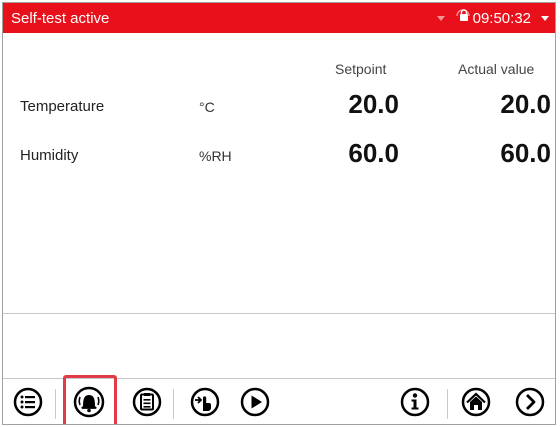 This screenshot has height=427, width=560. Describe the element at coordinates (60, 18) in the screenshot. I see `status-message: Self-test active` at that location.